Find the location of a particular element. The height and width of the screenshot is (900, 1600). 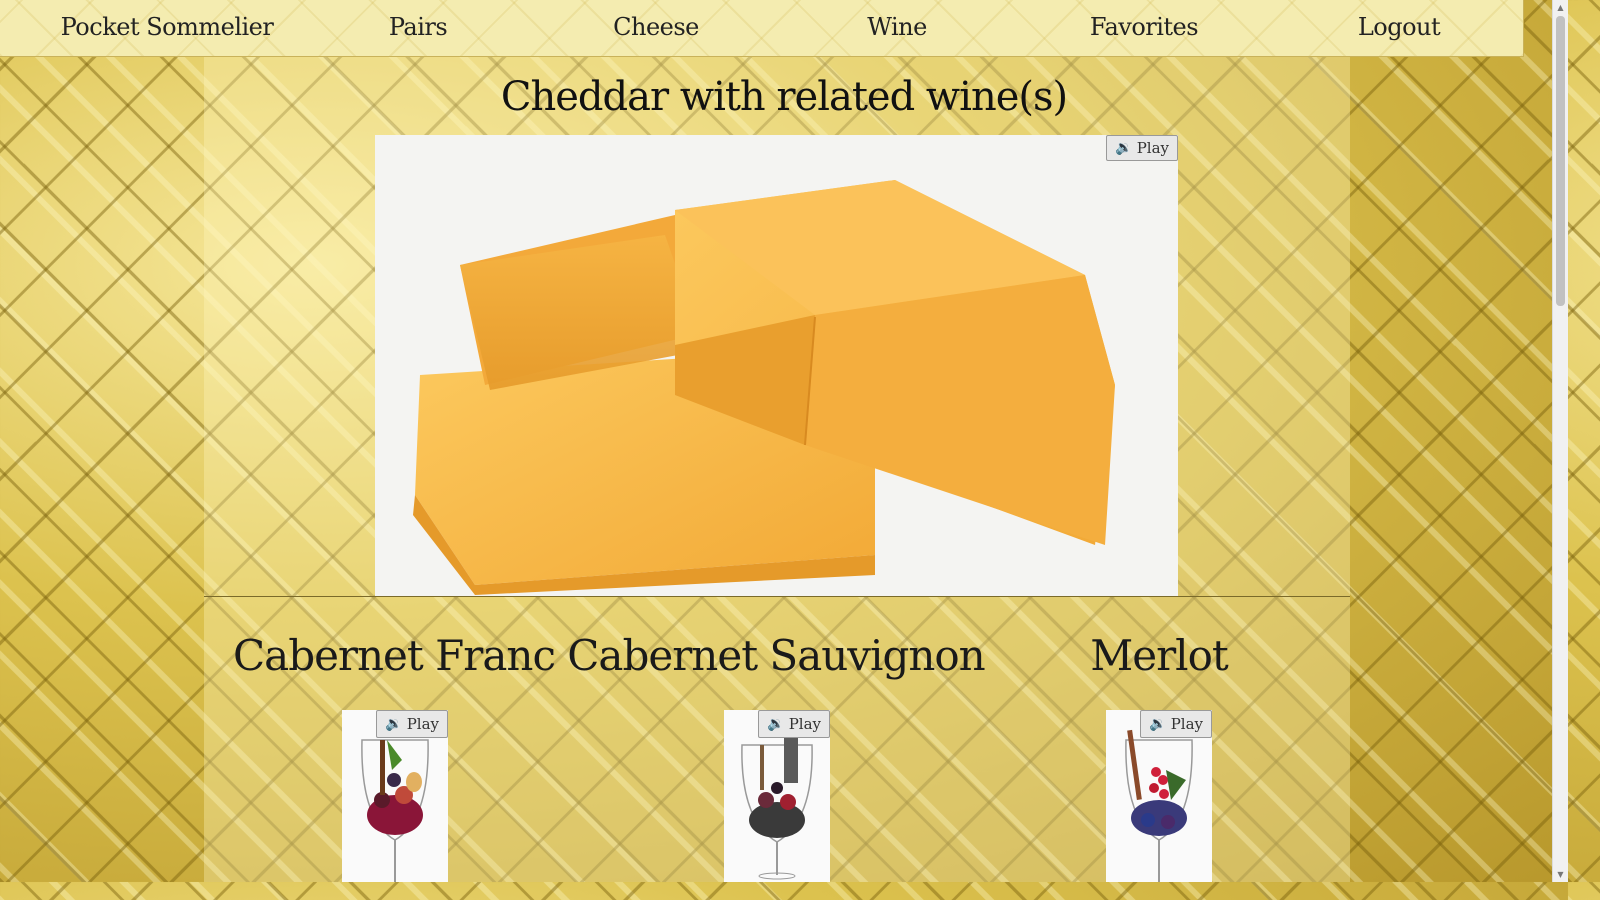

wine-image-cabernet-sauvignon: 🔉 Play is located at coordinates (777, 796).